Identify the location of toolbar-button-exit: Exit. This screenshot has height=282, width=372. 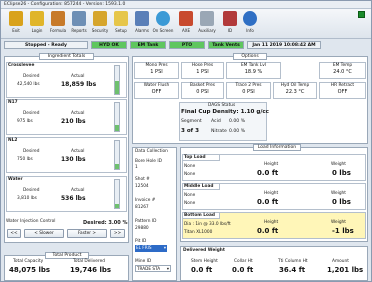
(16, 24).